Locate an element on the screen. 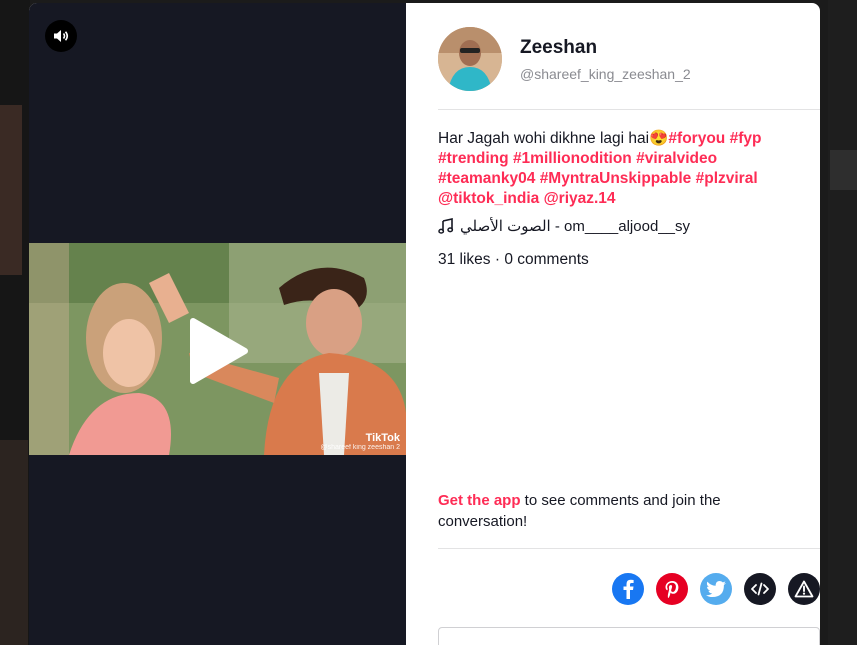  volume-button is located at coordinates (61, 36).